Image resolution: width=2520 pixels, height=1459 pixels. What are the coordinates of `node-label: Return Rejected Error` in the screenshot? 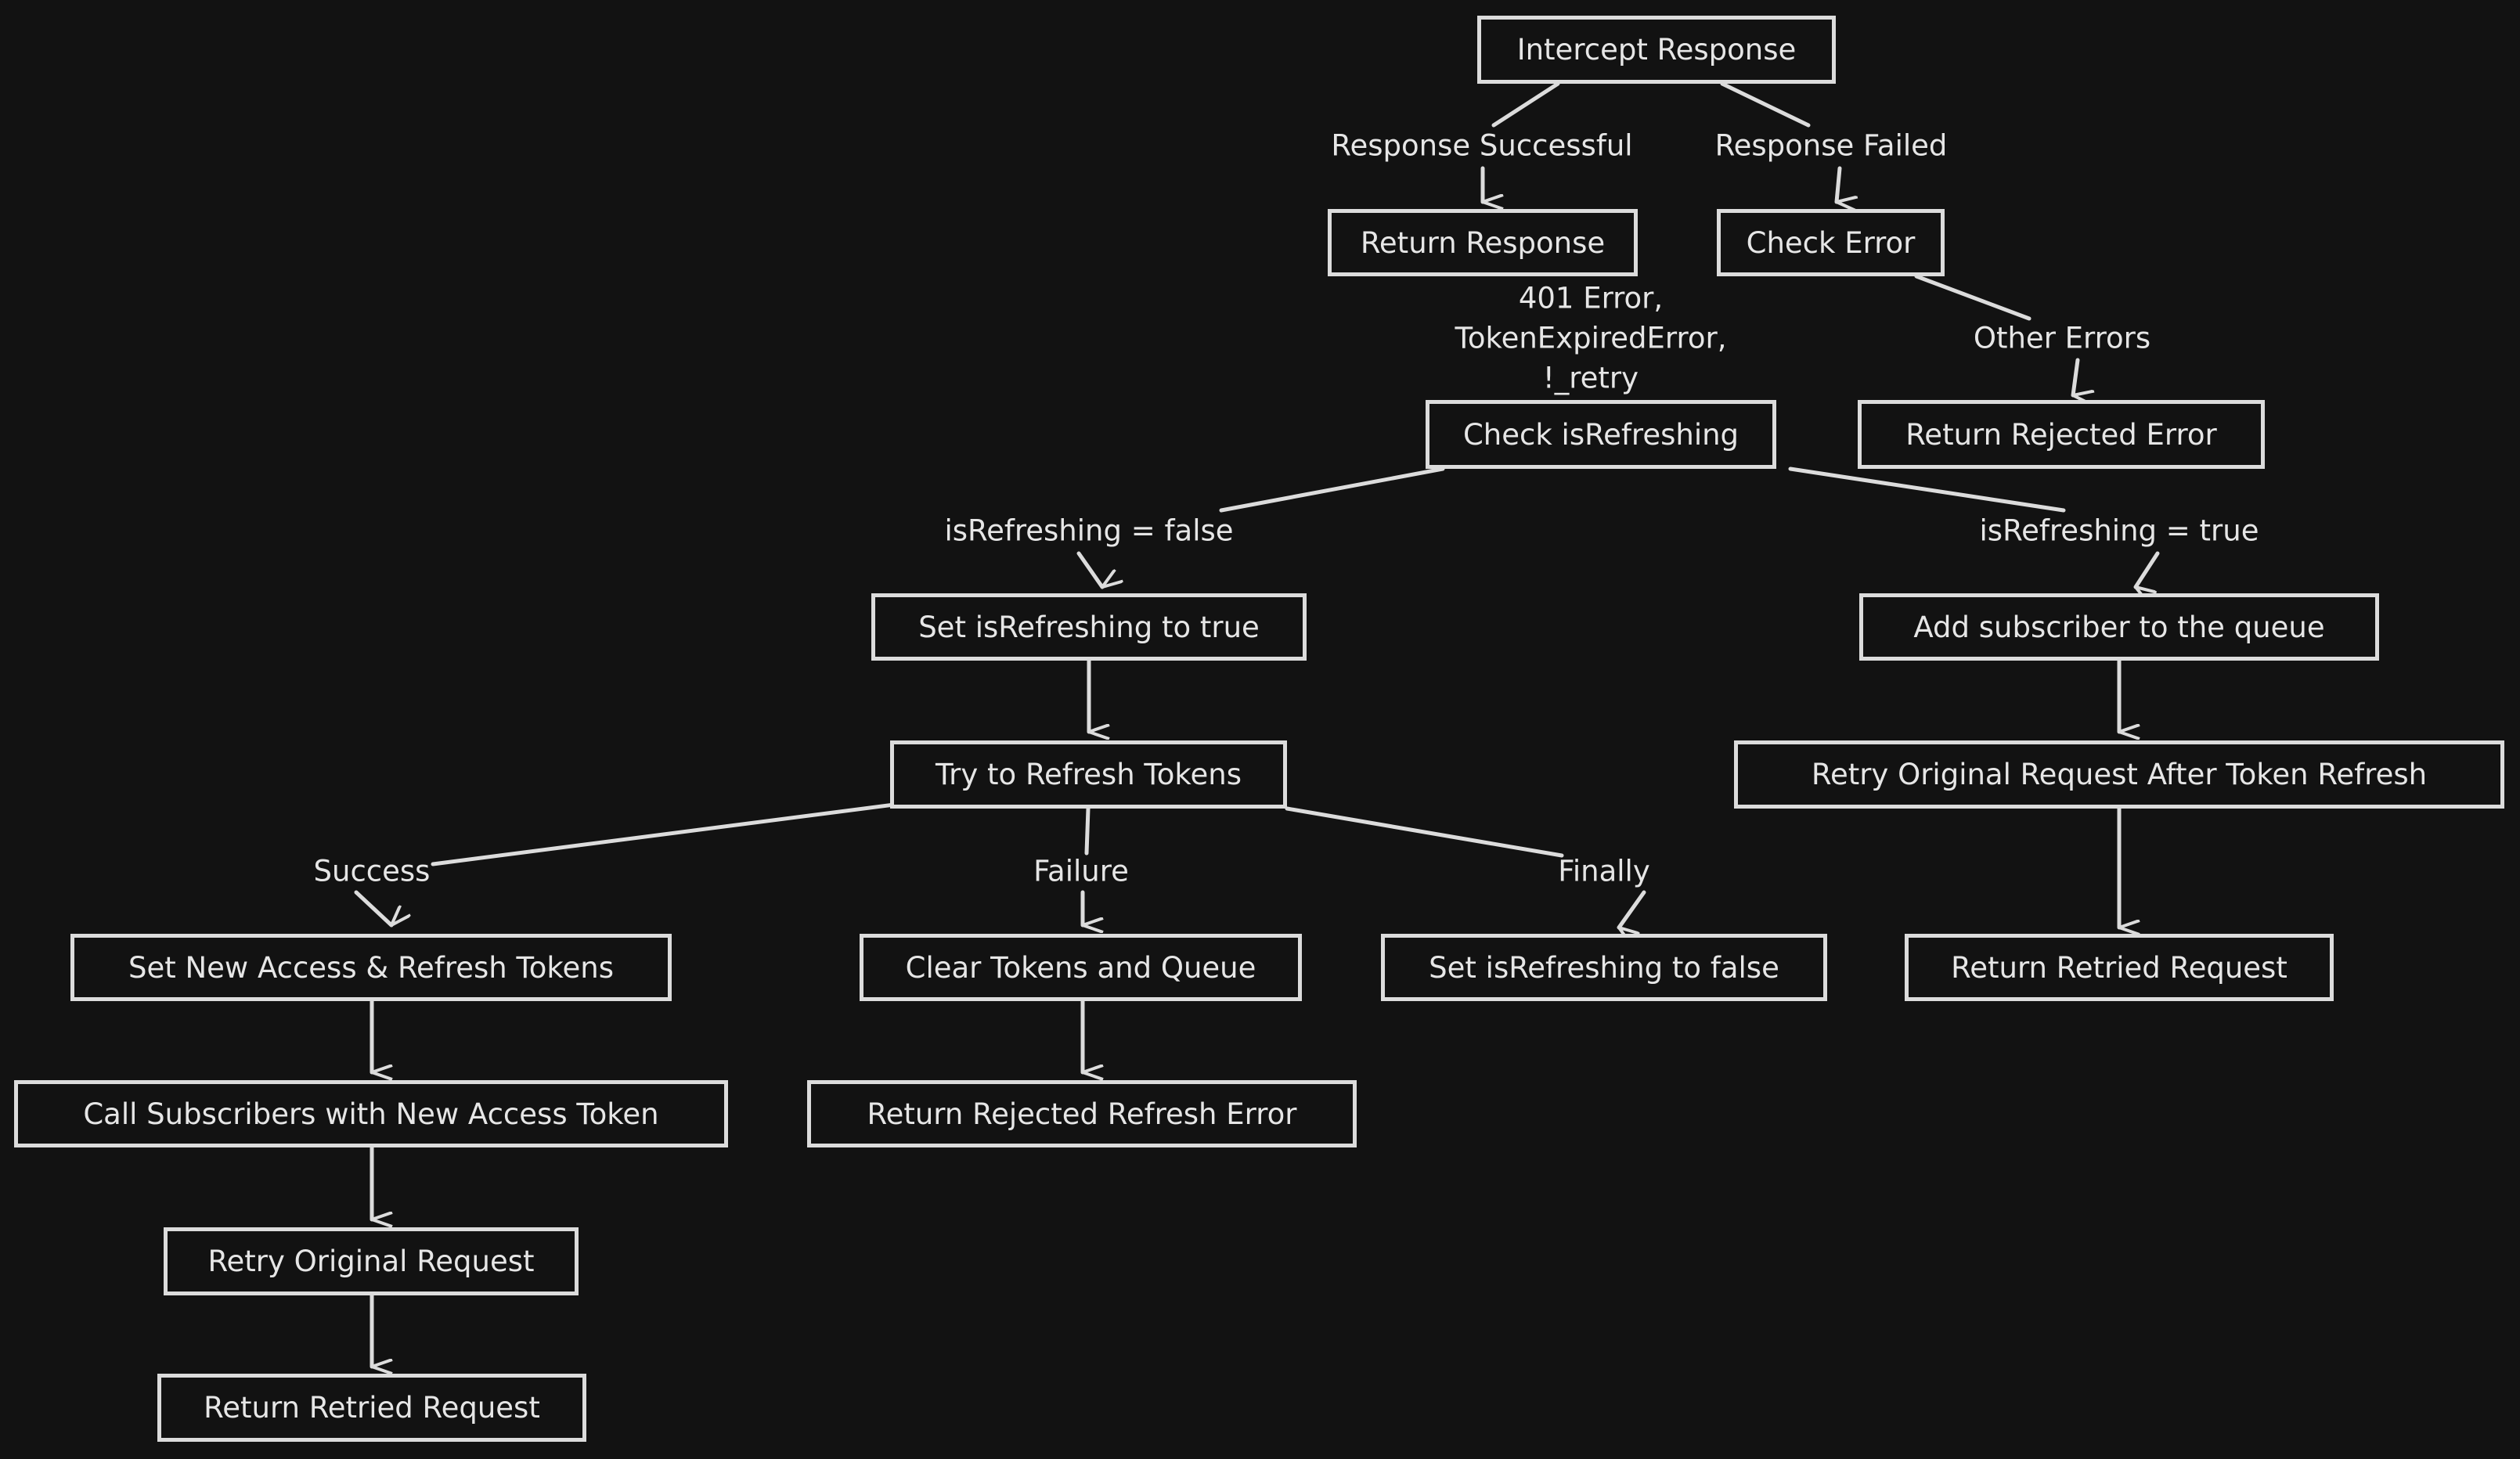 It's located at (2061, 435).